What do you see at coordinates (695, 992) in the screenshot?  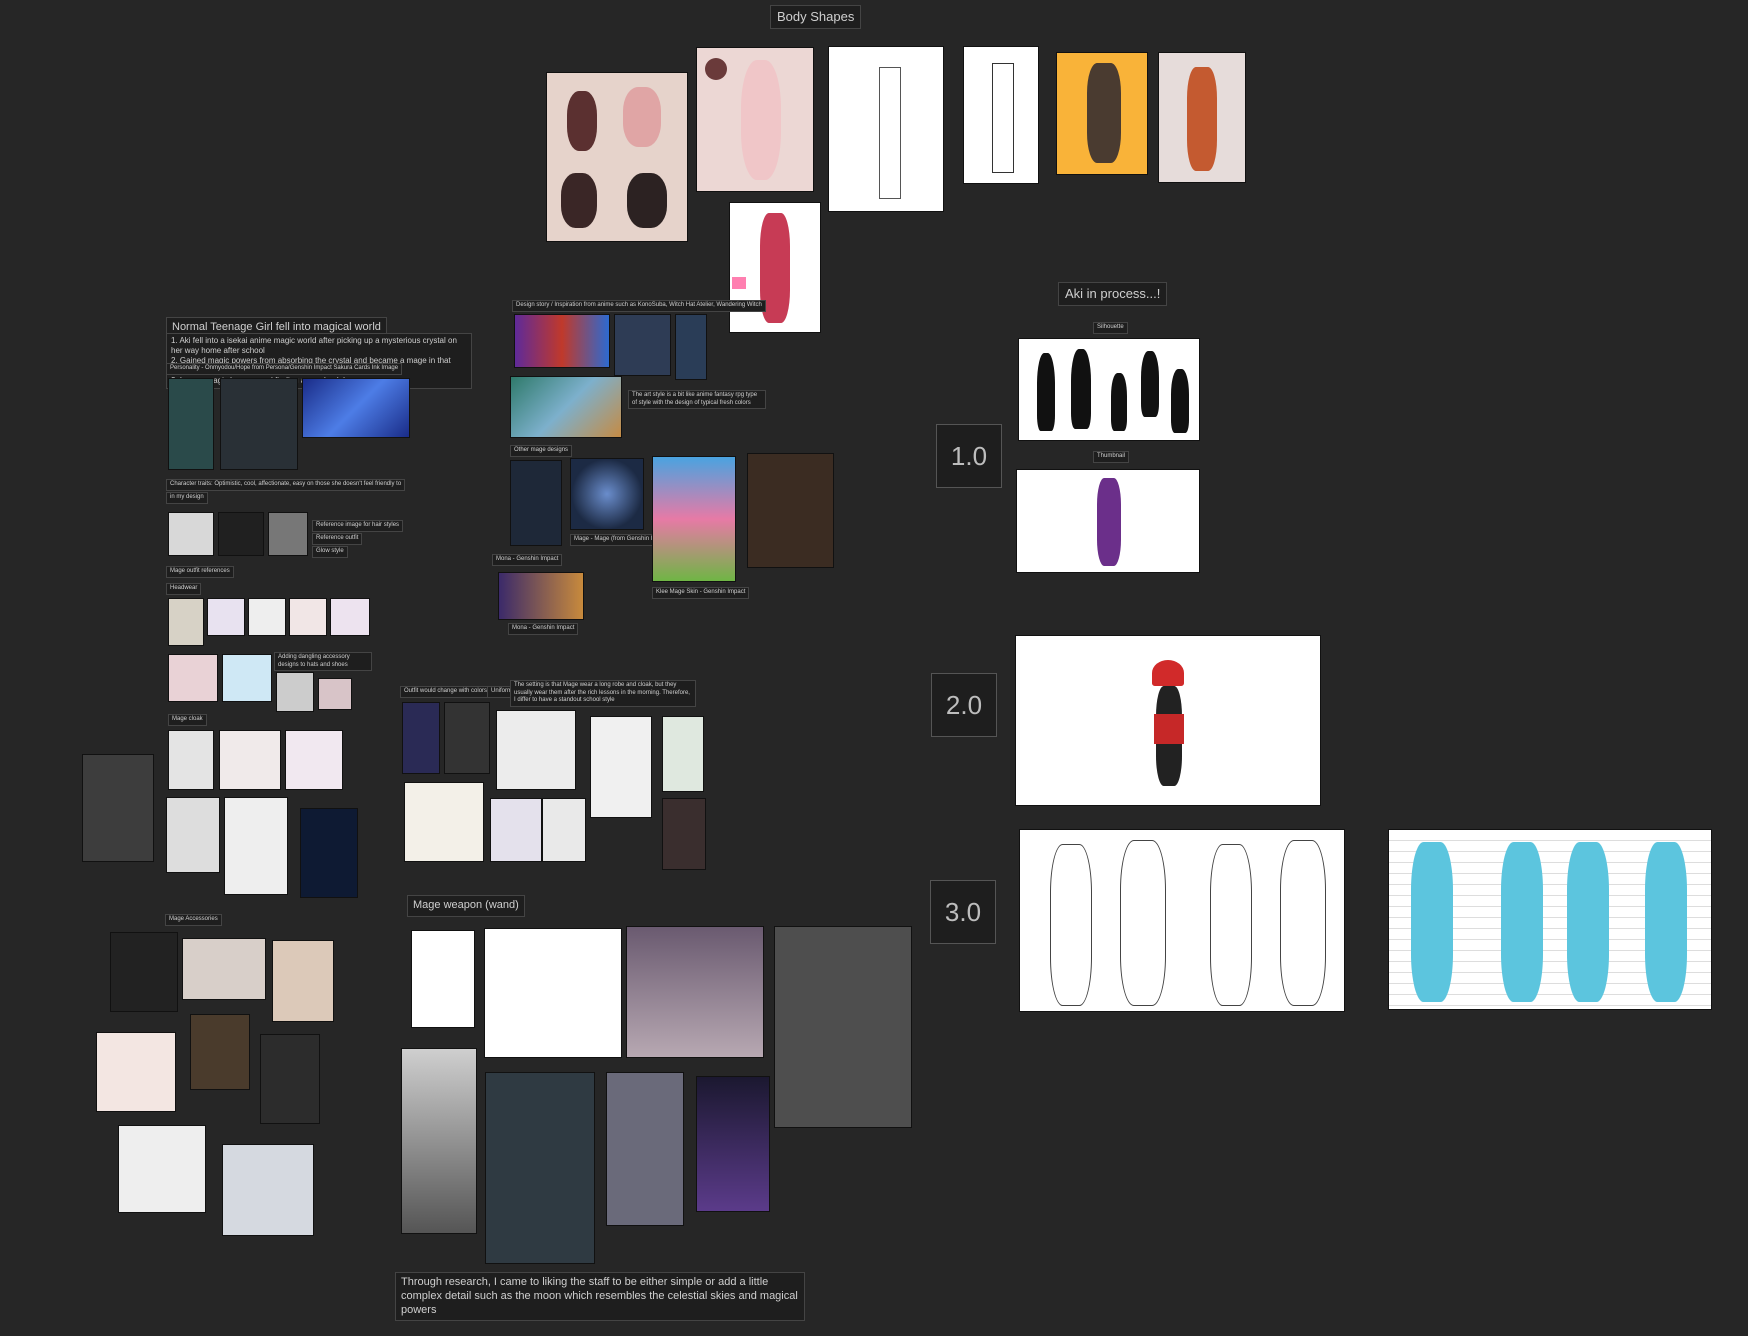 I see `ref-image-red-witch` at bounding box center [695, 992].